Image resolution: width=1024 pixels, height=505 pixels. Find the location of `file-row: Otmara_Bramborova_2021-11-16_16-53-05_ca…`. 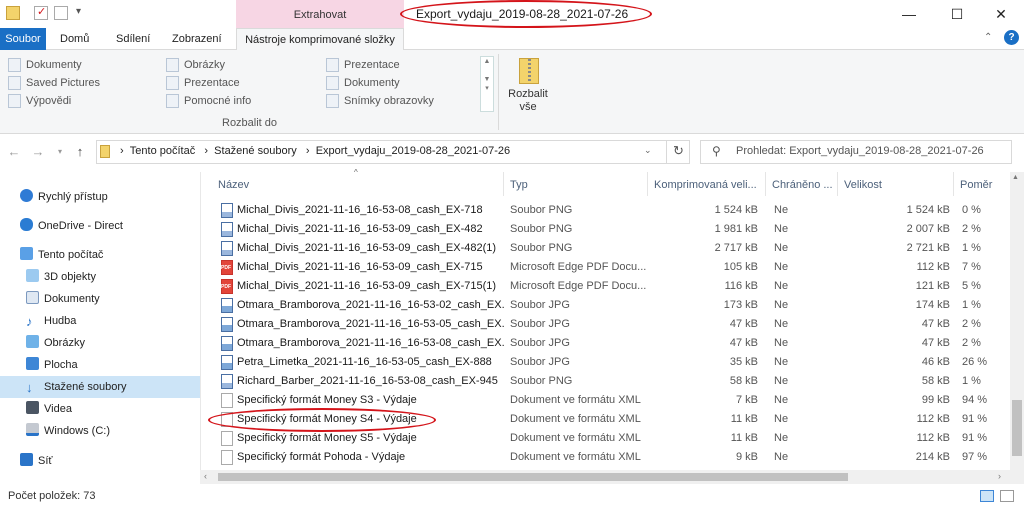

file-row: Otmara_Bramborova_2021-11-16_16-53-05_ca… is located at coordinates (613, 324).